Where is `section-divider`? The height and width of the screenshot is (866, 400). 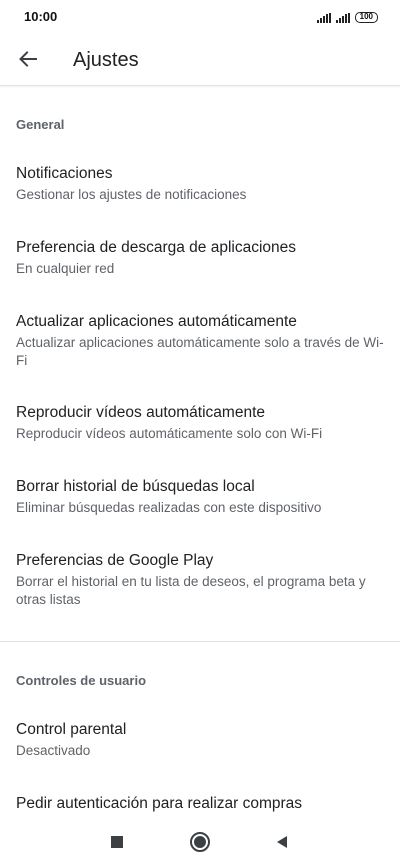 section-divider is located at coordinates (200, 641).